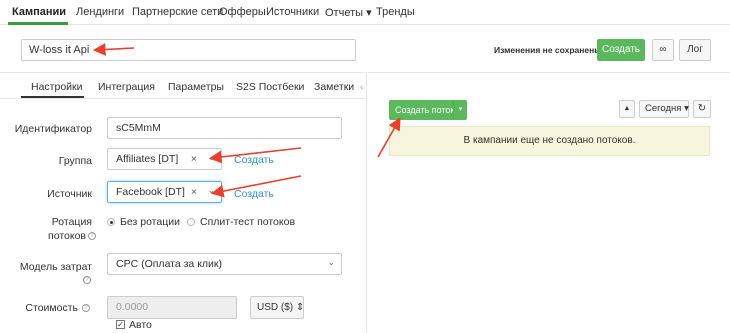 The height and width of the screenshot is (333, 730). What do you see at coordinates (111, 222) in the screenshot?
I see `rotation-none-radio` at bounding box center [111, 222].